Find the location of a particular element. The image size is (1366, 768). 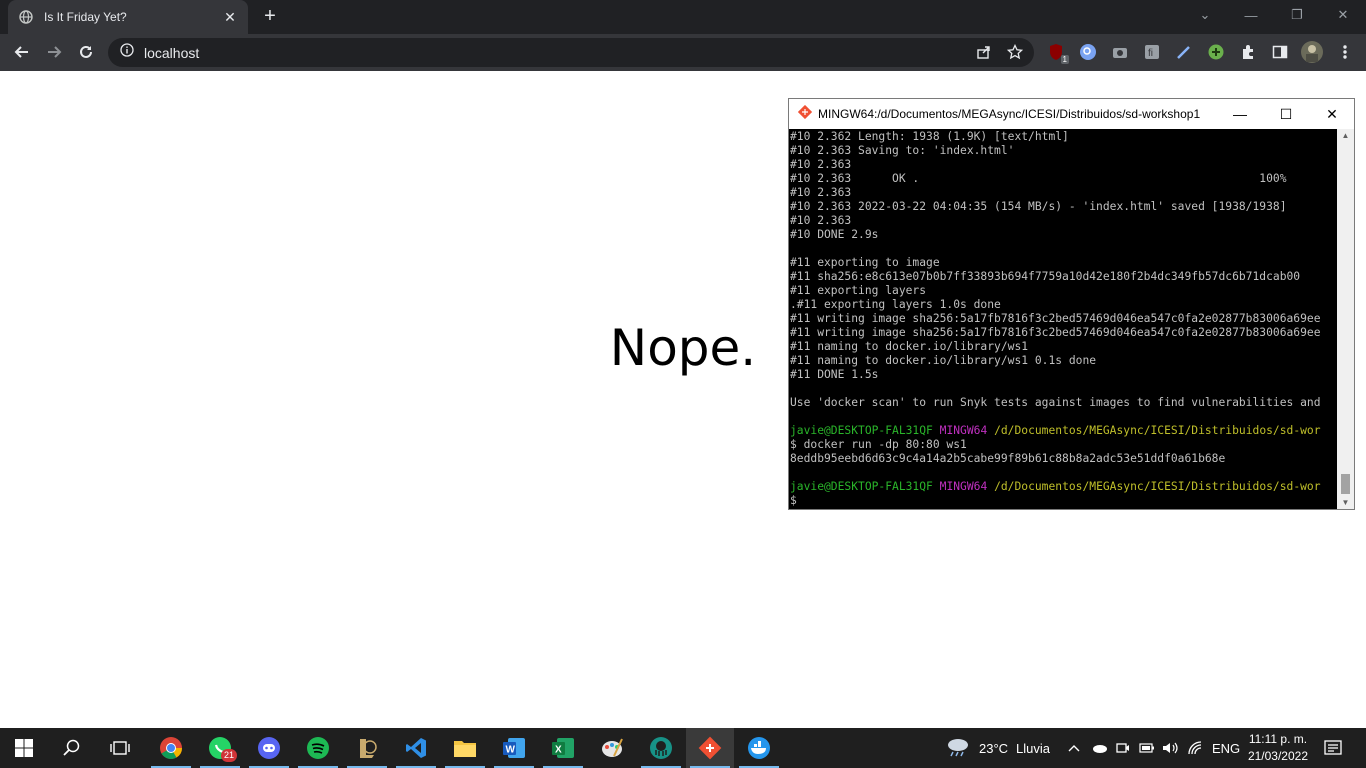

taskbar-app-vscode is located at coordinates (416, 748).